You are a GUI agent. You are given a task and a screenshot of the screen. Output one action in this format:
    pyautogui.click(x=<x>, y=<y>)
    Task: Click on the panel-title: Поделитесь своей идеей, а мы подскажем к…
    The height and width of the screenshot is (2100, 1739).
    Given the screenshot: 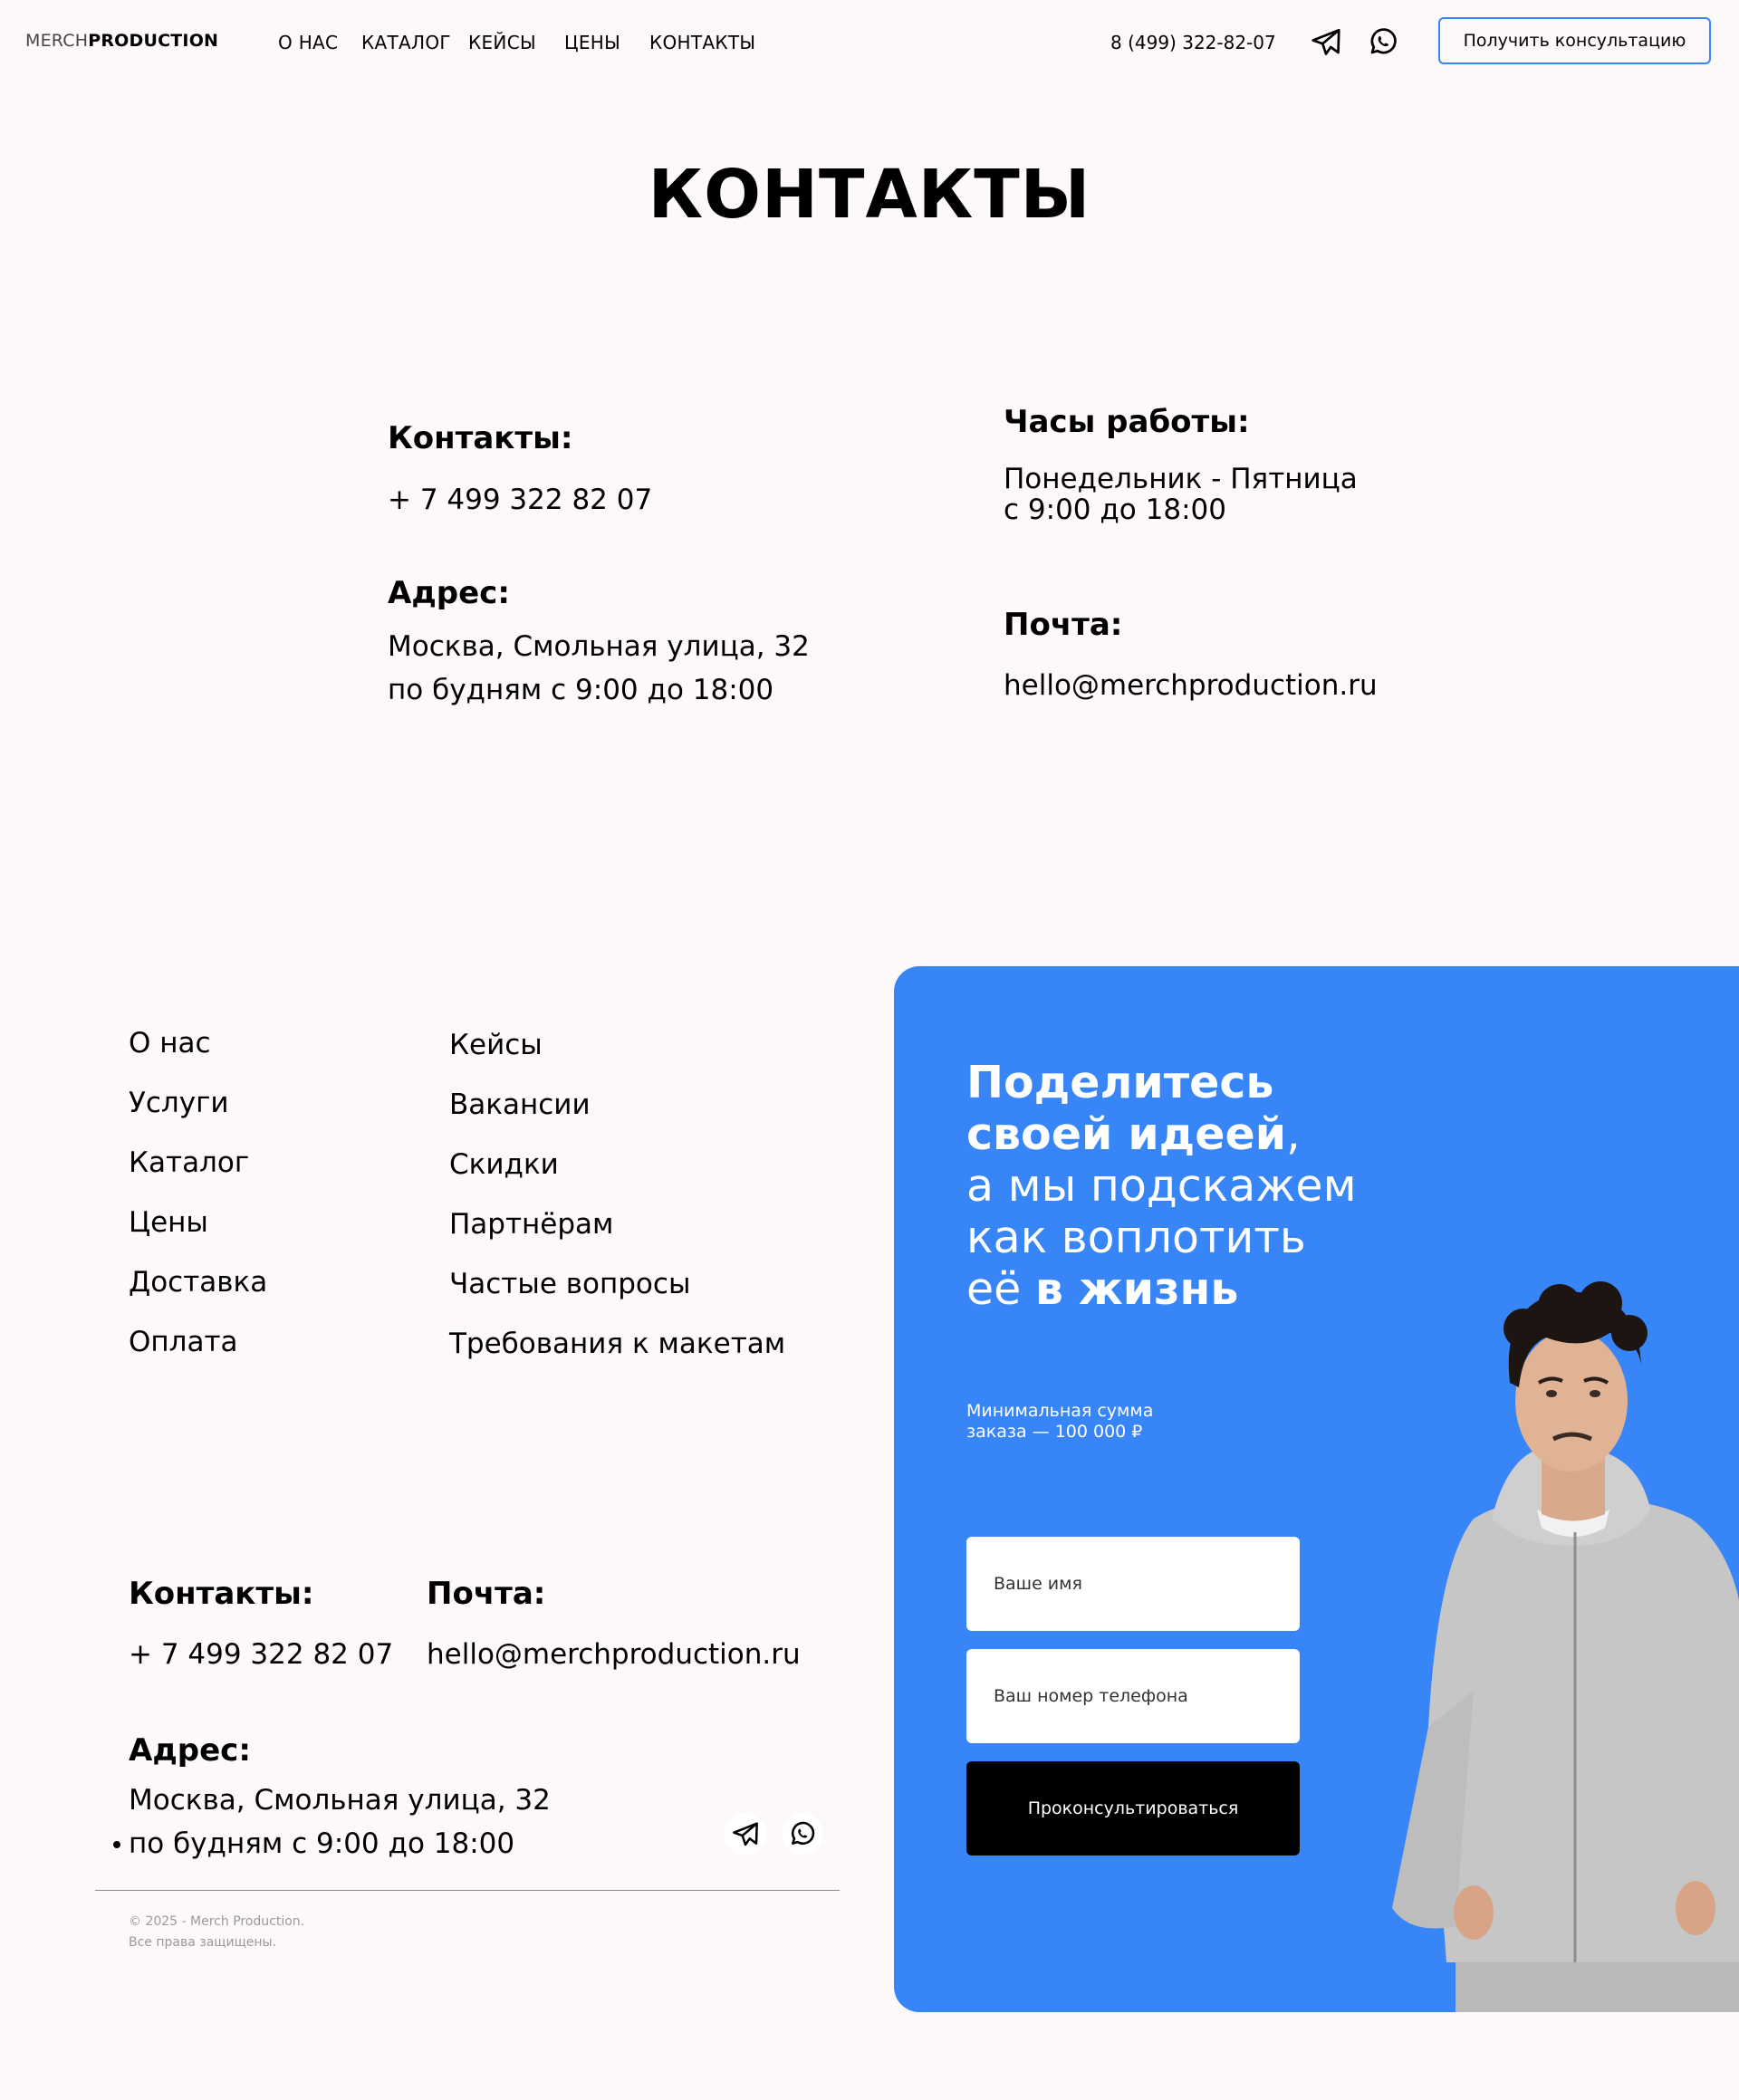 What is the action you would take?
    pyautogui.click(x=1161, y=1186)
    